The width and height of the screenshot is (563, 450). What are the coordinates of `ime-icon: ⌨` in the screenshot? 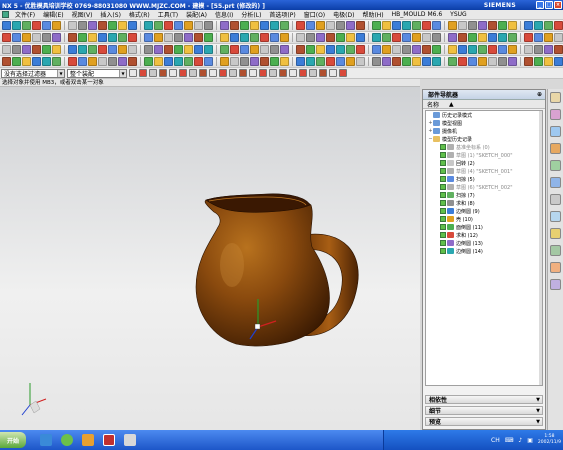 It's located at (509, 440).